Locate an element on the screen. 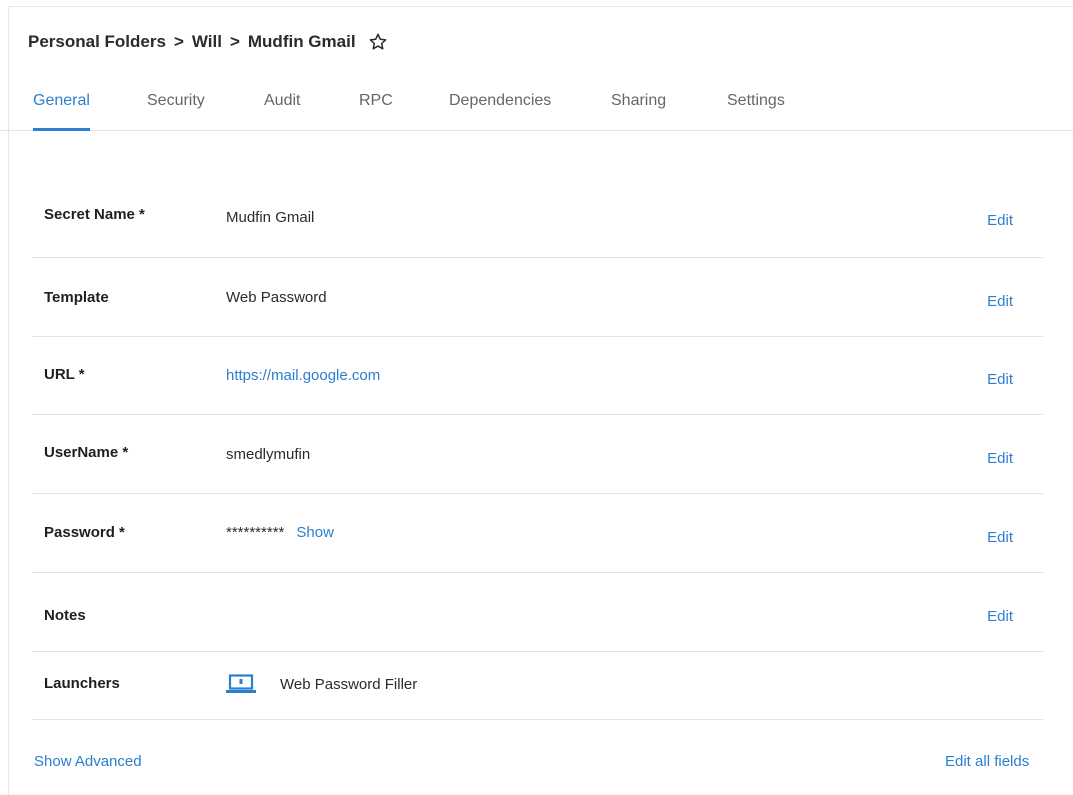 The width and height of the screenshot is (1073, 795). field-label: Notes is located at coordinates (65, 615).